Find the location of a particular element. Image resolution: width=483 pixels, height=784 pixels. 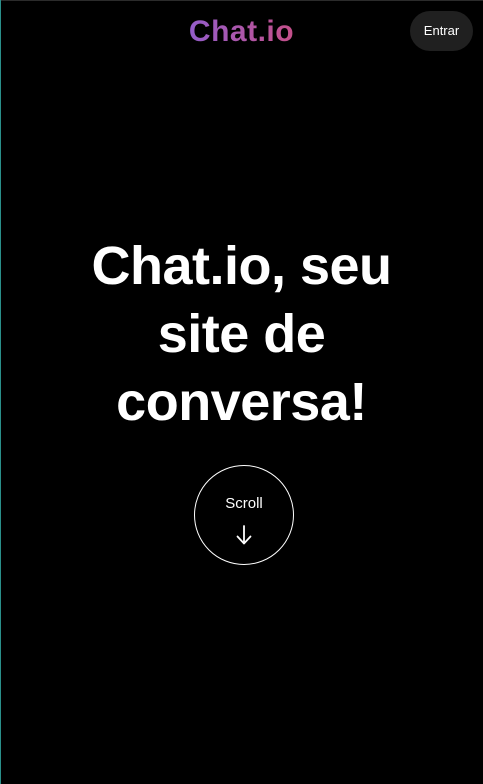

top-header: Chat.io Entrar is located at coordinates (241, 32).